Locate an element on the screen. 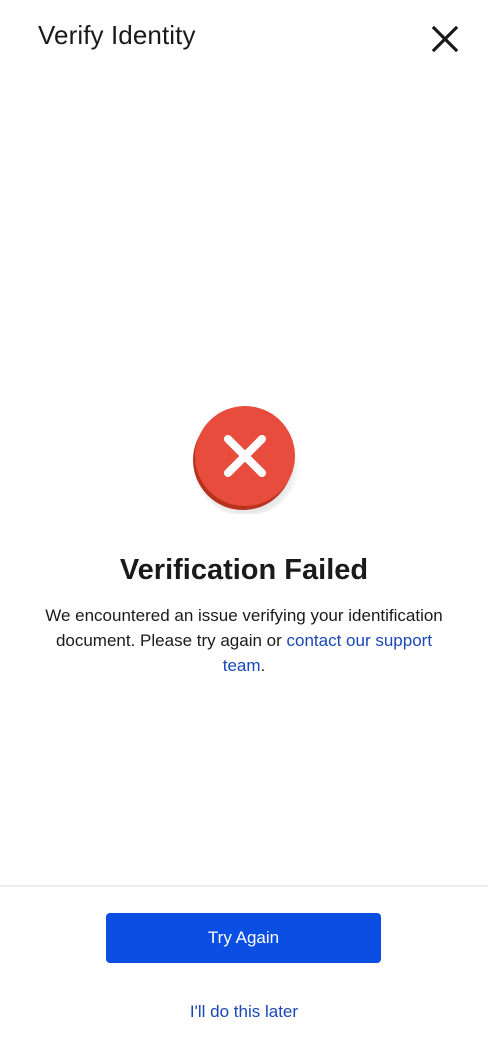 Image resolution: width=488 pixels, height=1059 pixels. page-title: Verify Identity is located at coordinates (117, 35).